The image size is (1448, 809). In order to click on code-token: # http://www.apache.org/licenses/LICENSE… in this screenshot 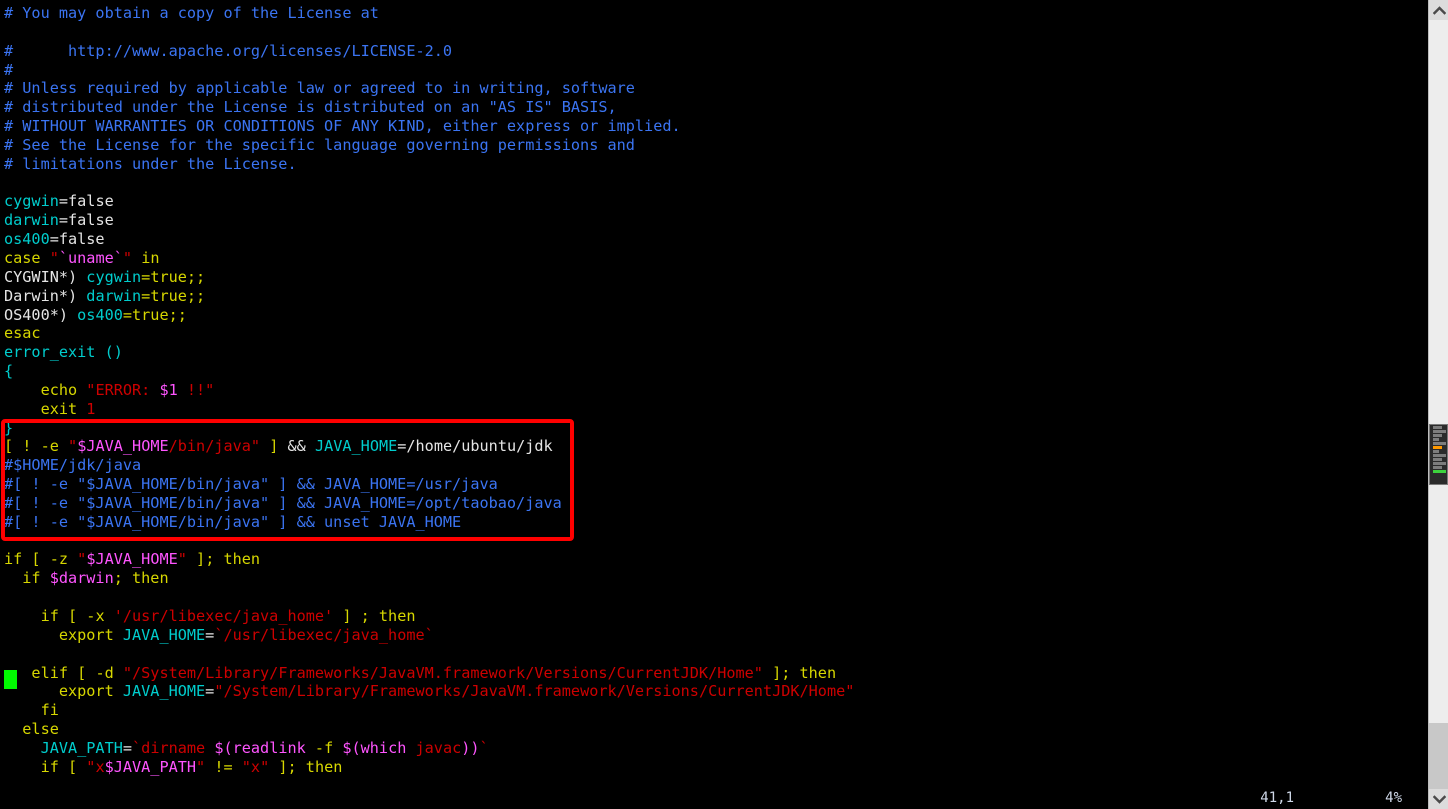, I will do `click(228, 50)`.